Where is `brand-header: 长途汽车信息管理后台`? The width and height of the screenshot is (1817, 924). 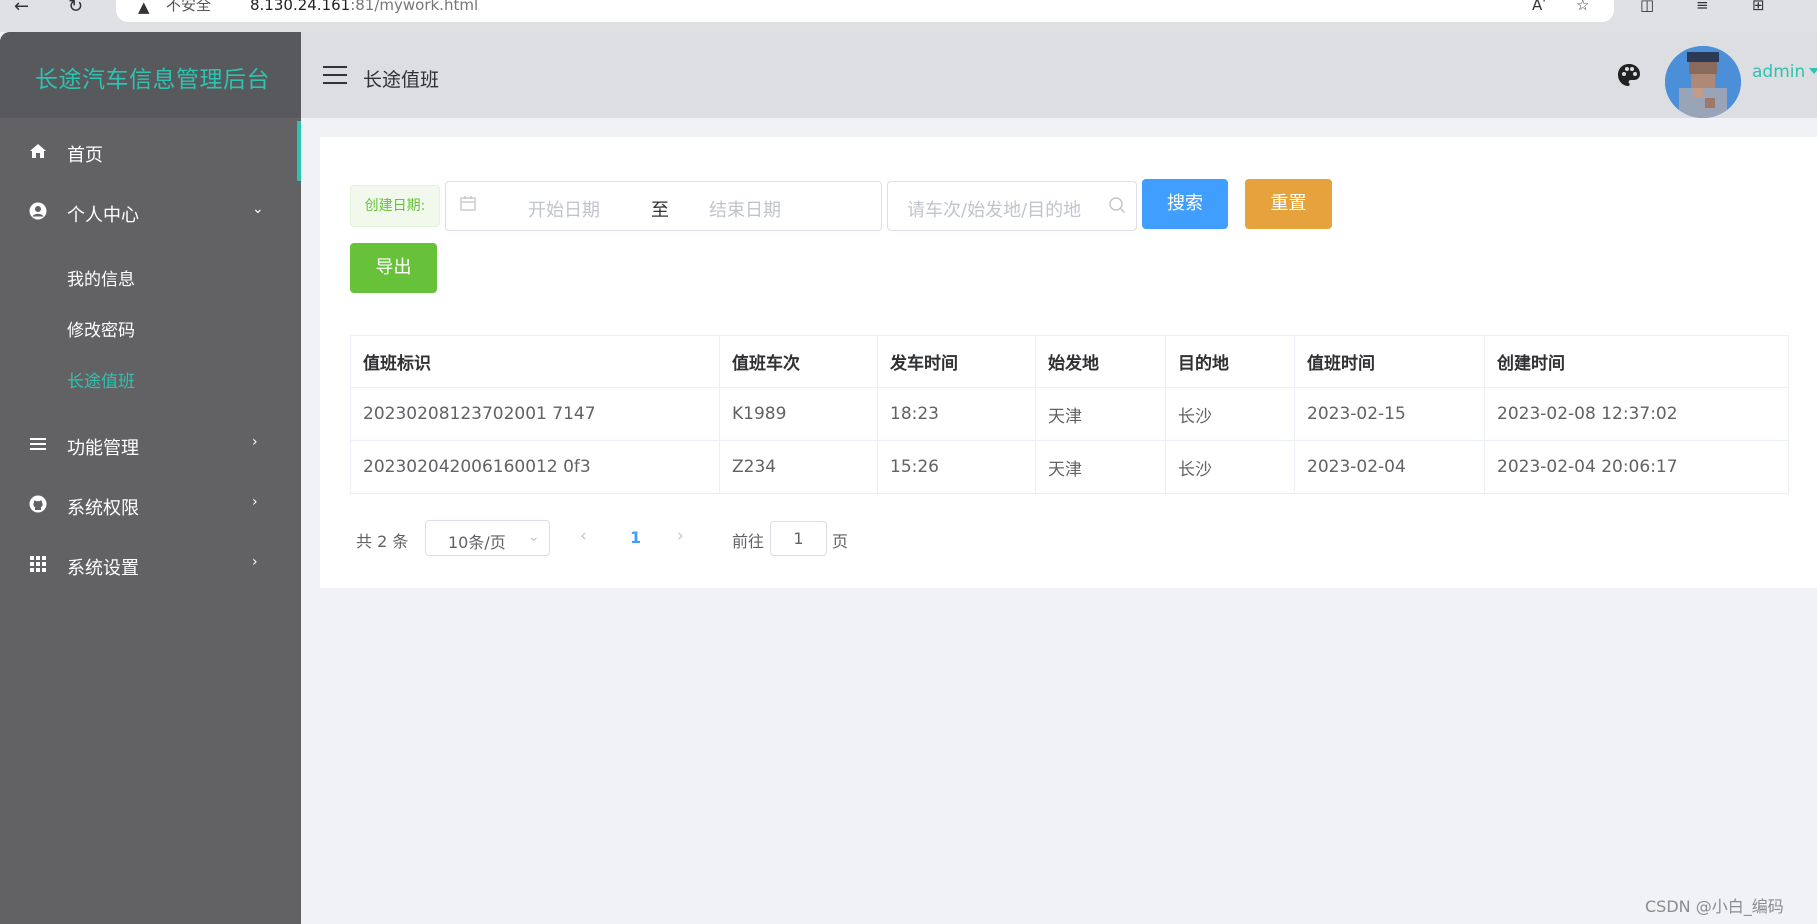
brand-header: 长途汽车信息管理后台 is located at coordinates (150, 75).